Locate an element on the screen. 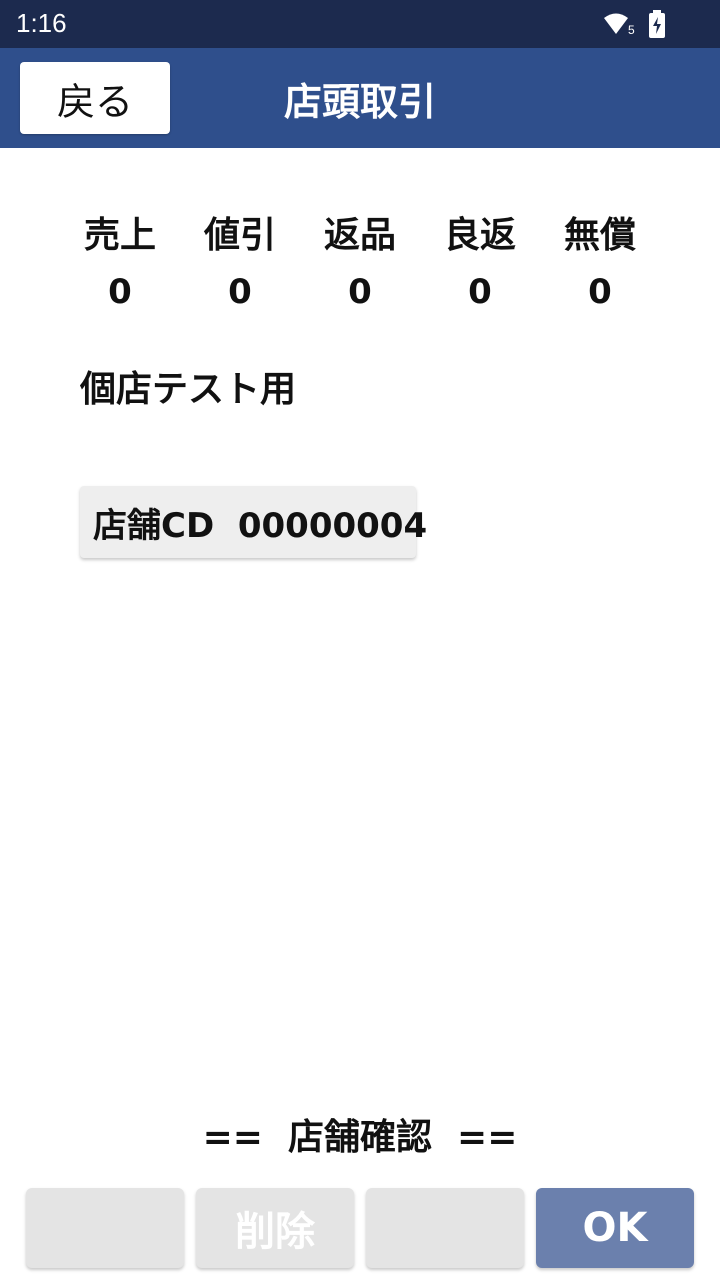 The width and height of the screenshot is (720, 1280). ok-button: OK is located at coordinates (615, 1228).